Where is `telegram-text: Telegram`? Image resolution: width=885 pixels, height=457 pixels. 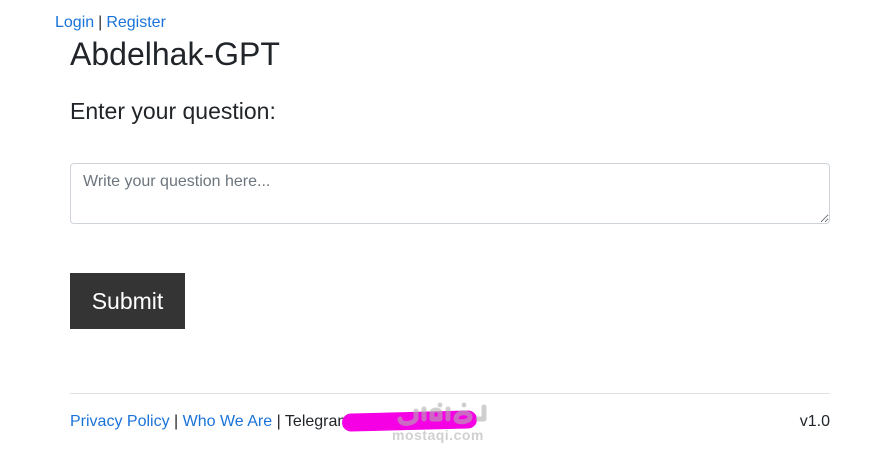
telegram-text: Telegram is located at coordinates (318, 421).